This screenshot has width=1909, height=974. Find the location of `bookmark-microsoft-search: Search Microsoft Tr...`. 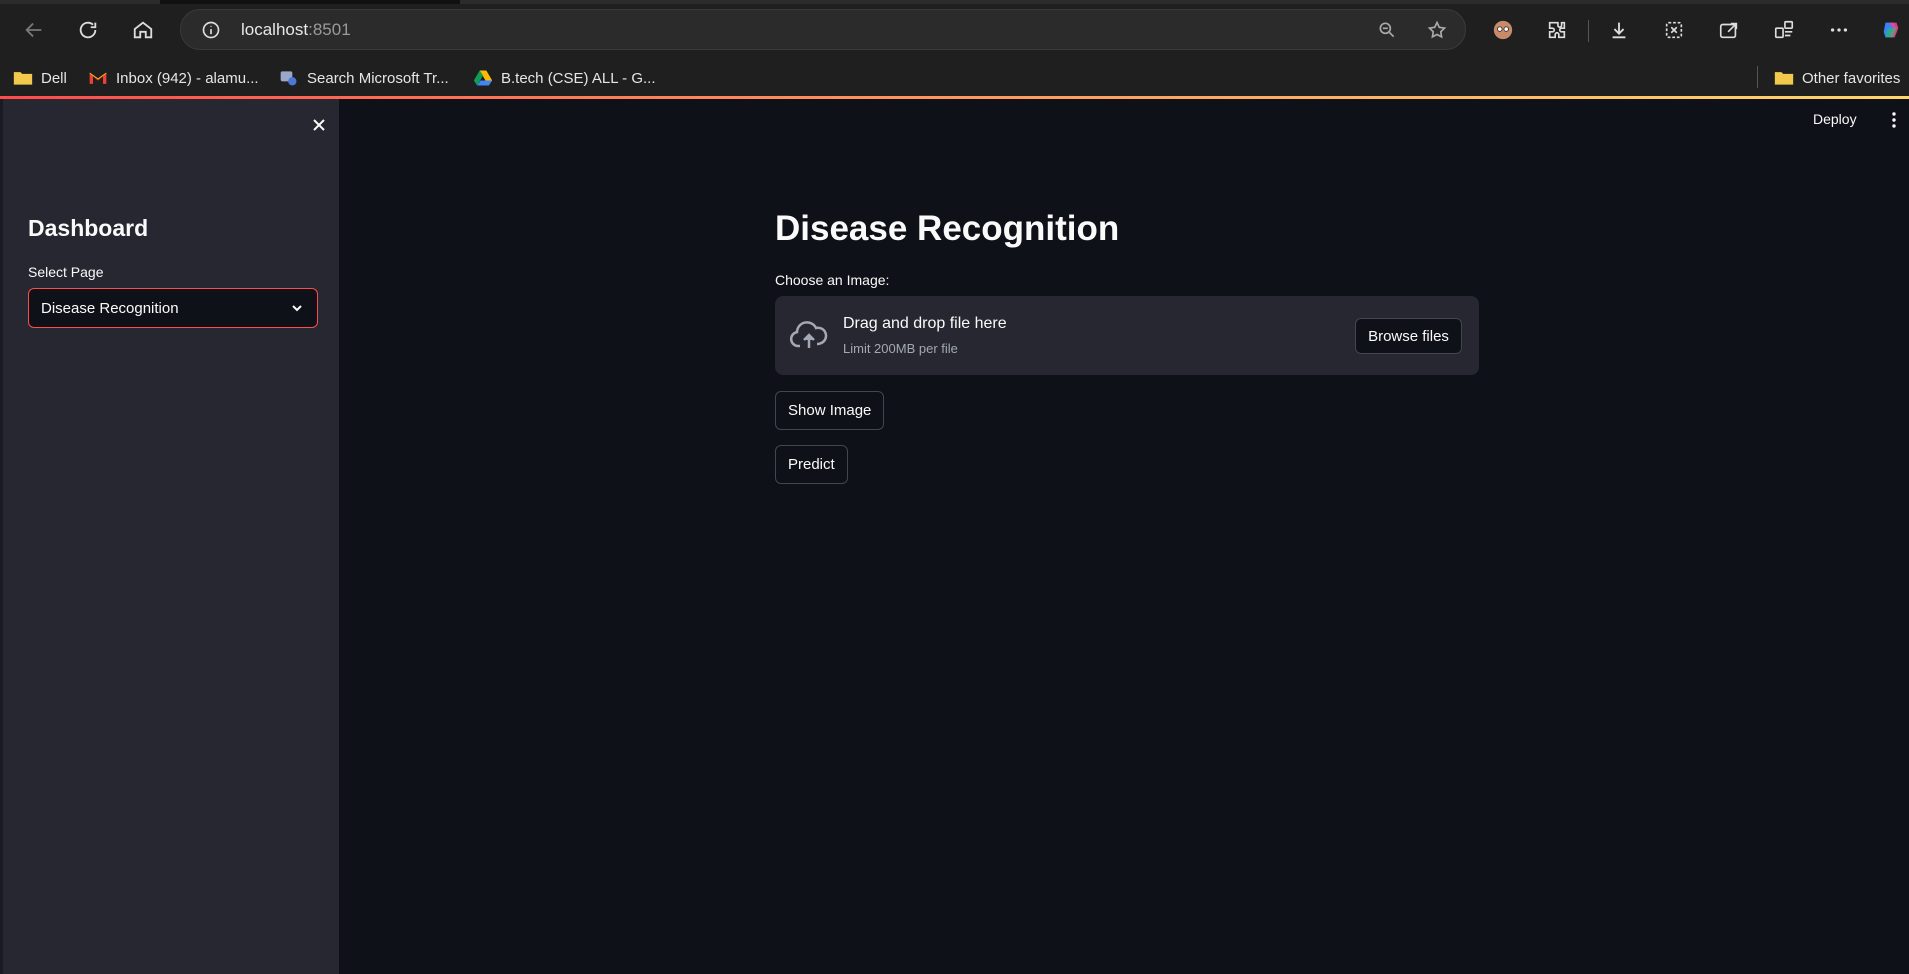

bookmark-microsoft-search: Search Microsoft Tr... is located at coordinates (364, 78).